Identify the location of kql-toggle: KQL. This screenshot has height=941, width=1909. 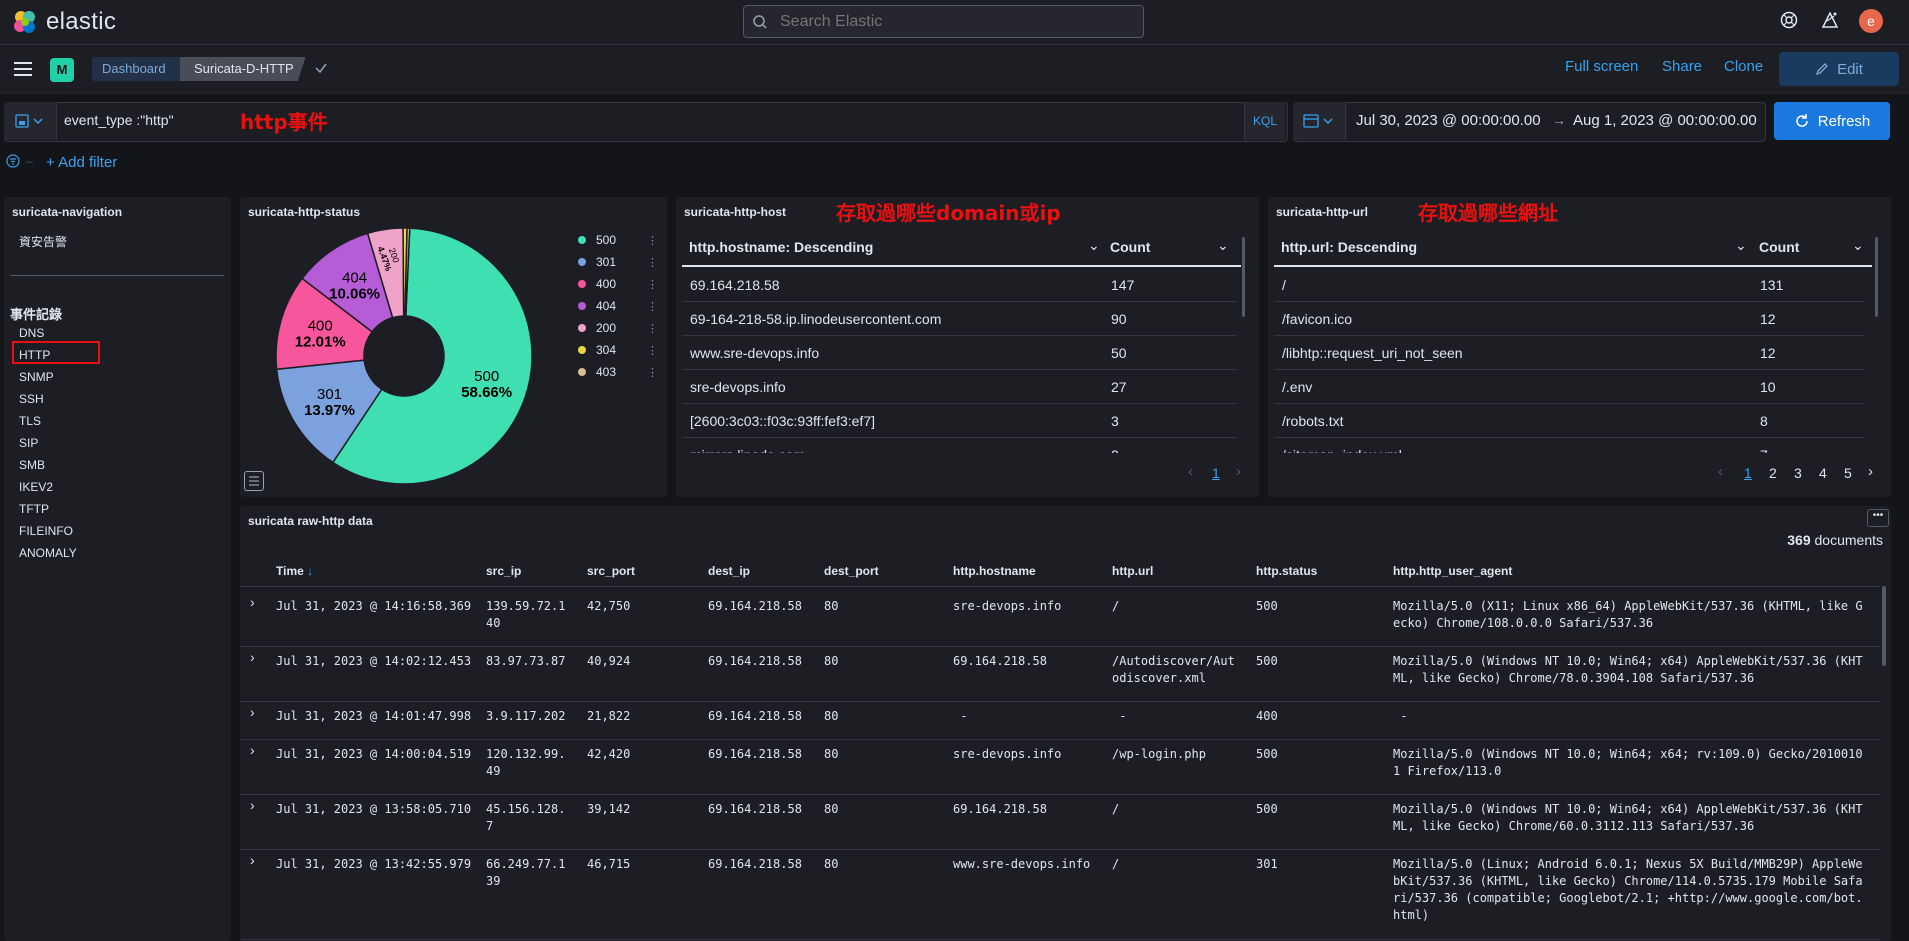
(1264, 121).